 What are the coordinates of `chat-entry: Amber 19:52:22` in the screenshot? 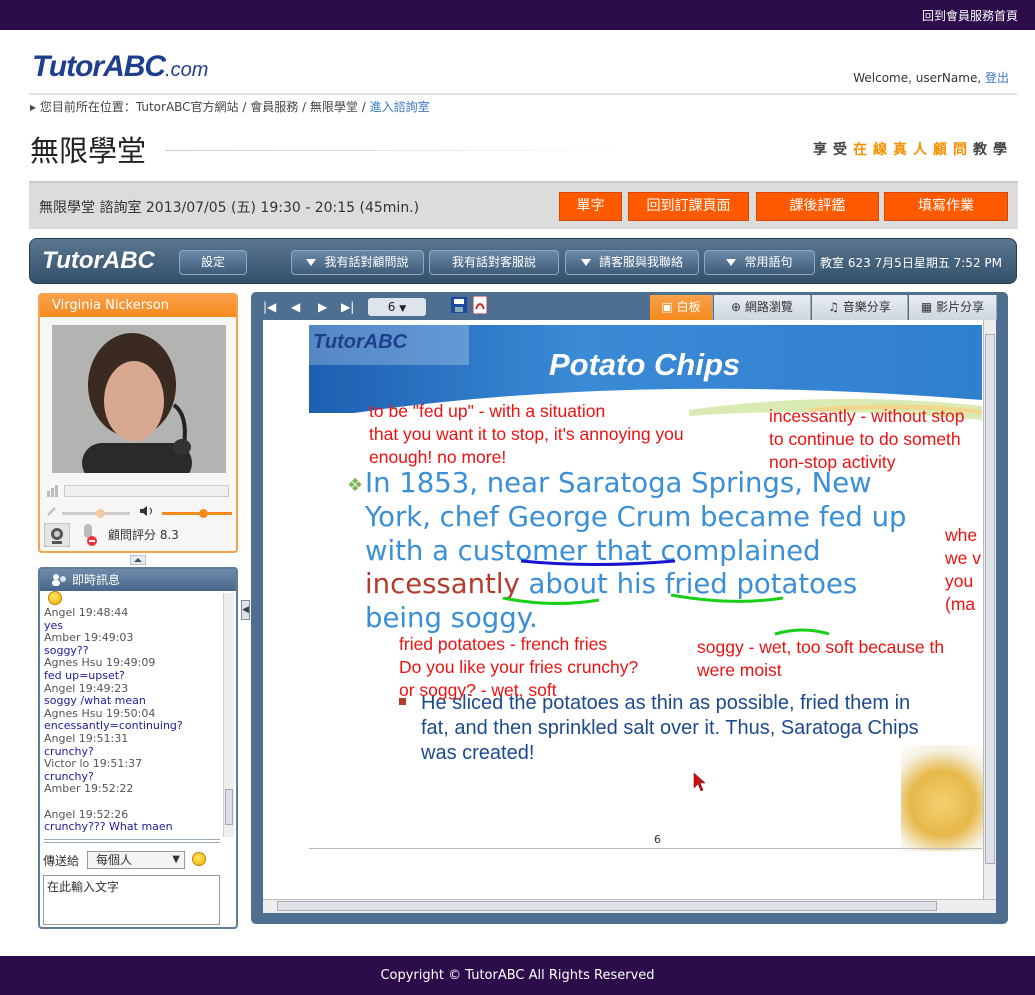 It's located at (132, 795).